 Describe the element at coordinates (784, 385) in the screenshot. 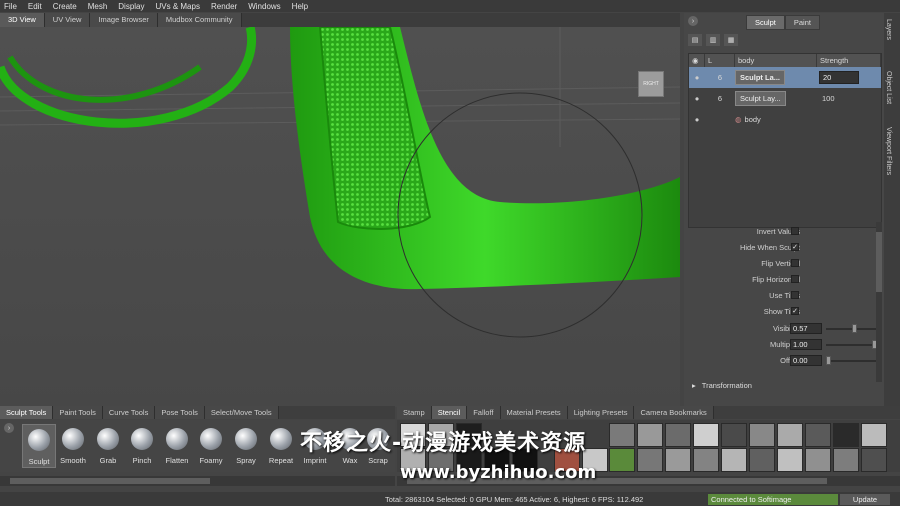

I see `transformation-section: ▸ Transformation` at that location.